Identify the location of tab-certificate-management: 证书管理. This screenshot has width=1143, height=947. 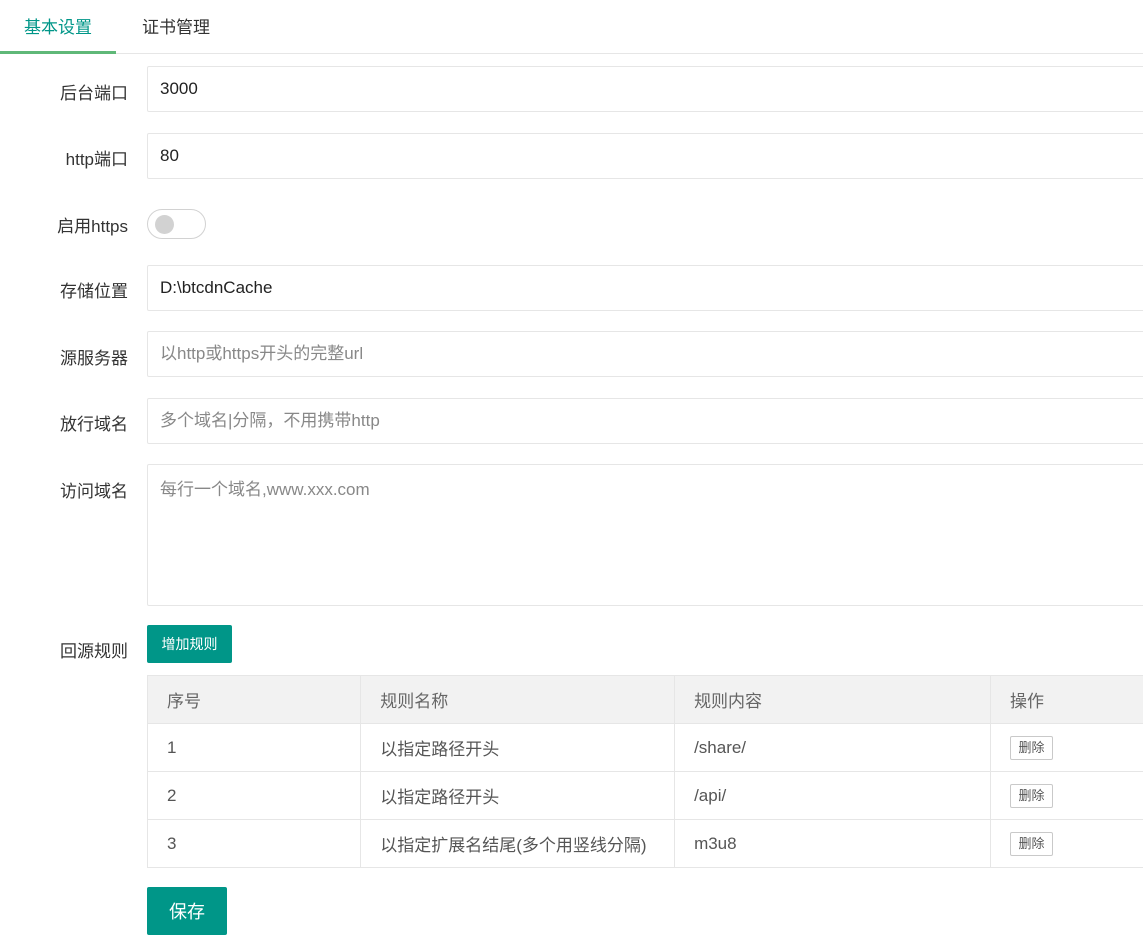
(176, 26).